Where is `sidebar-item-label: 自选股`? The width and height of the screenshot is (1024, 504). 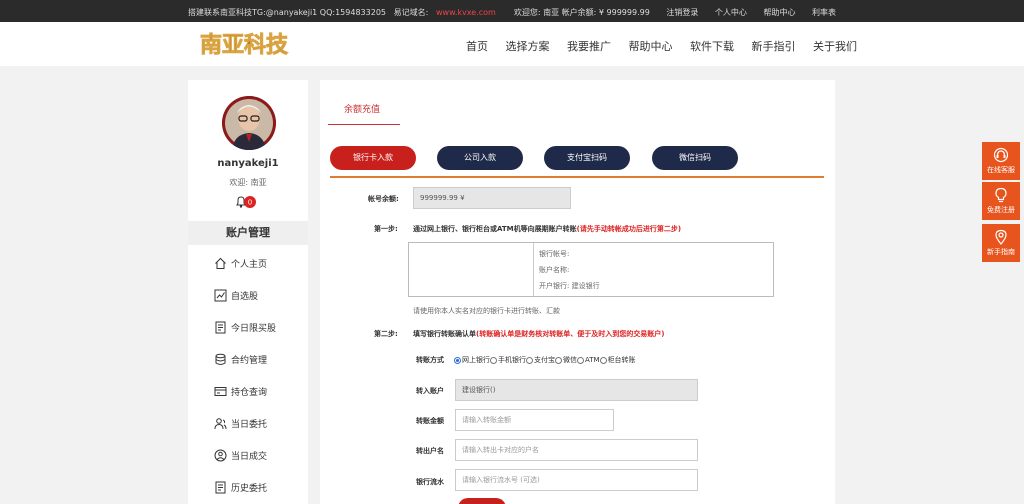 sidebar-item-label: 自选股 is located at coordinates (245, 296).